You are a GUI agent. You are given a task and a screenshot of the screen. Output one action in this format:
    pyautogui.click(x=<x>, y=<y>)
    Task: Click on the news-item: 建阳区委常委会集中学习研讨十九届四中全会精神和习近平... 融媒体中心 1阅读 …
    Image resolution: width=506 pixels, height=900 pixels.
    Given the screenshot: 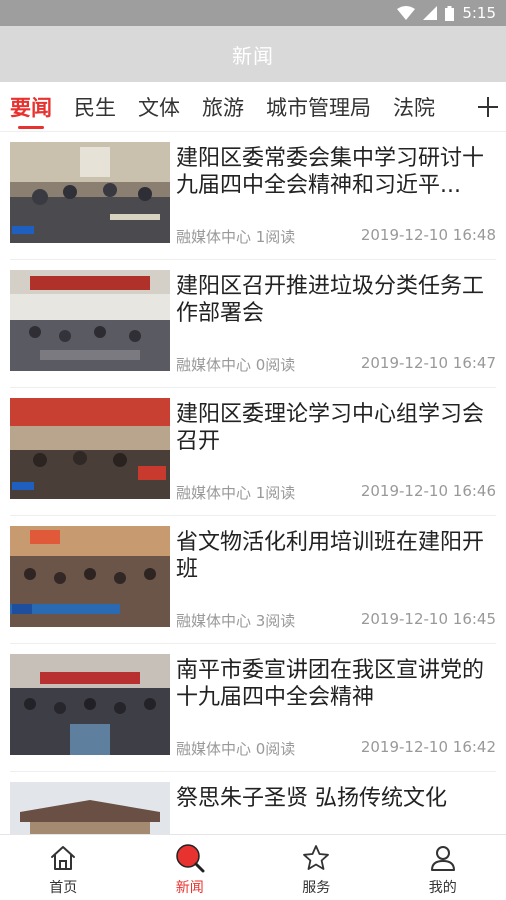 What is the action you would take?
    pyautogui.click(x=253, y=196)
    